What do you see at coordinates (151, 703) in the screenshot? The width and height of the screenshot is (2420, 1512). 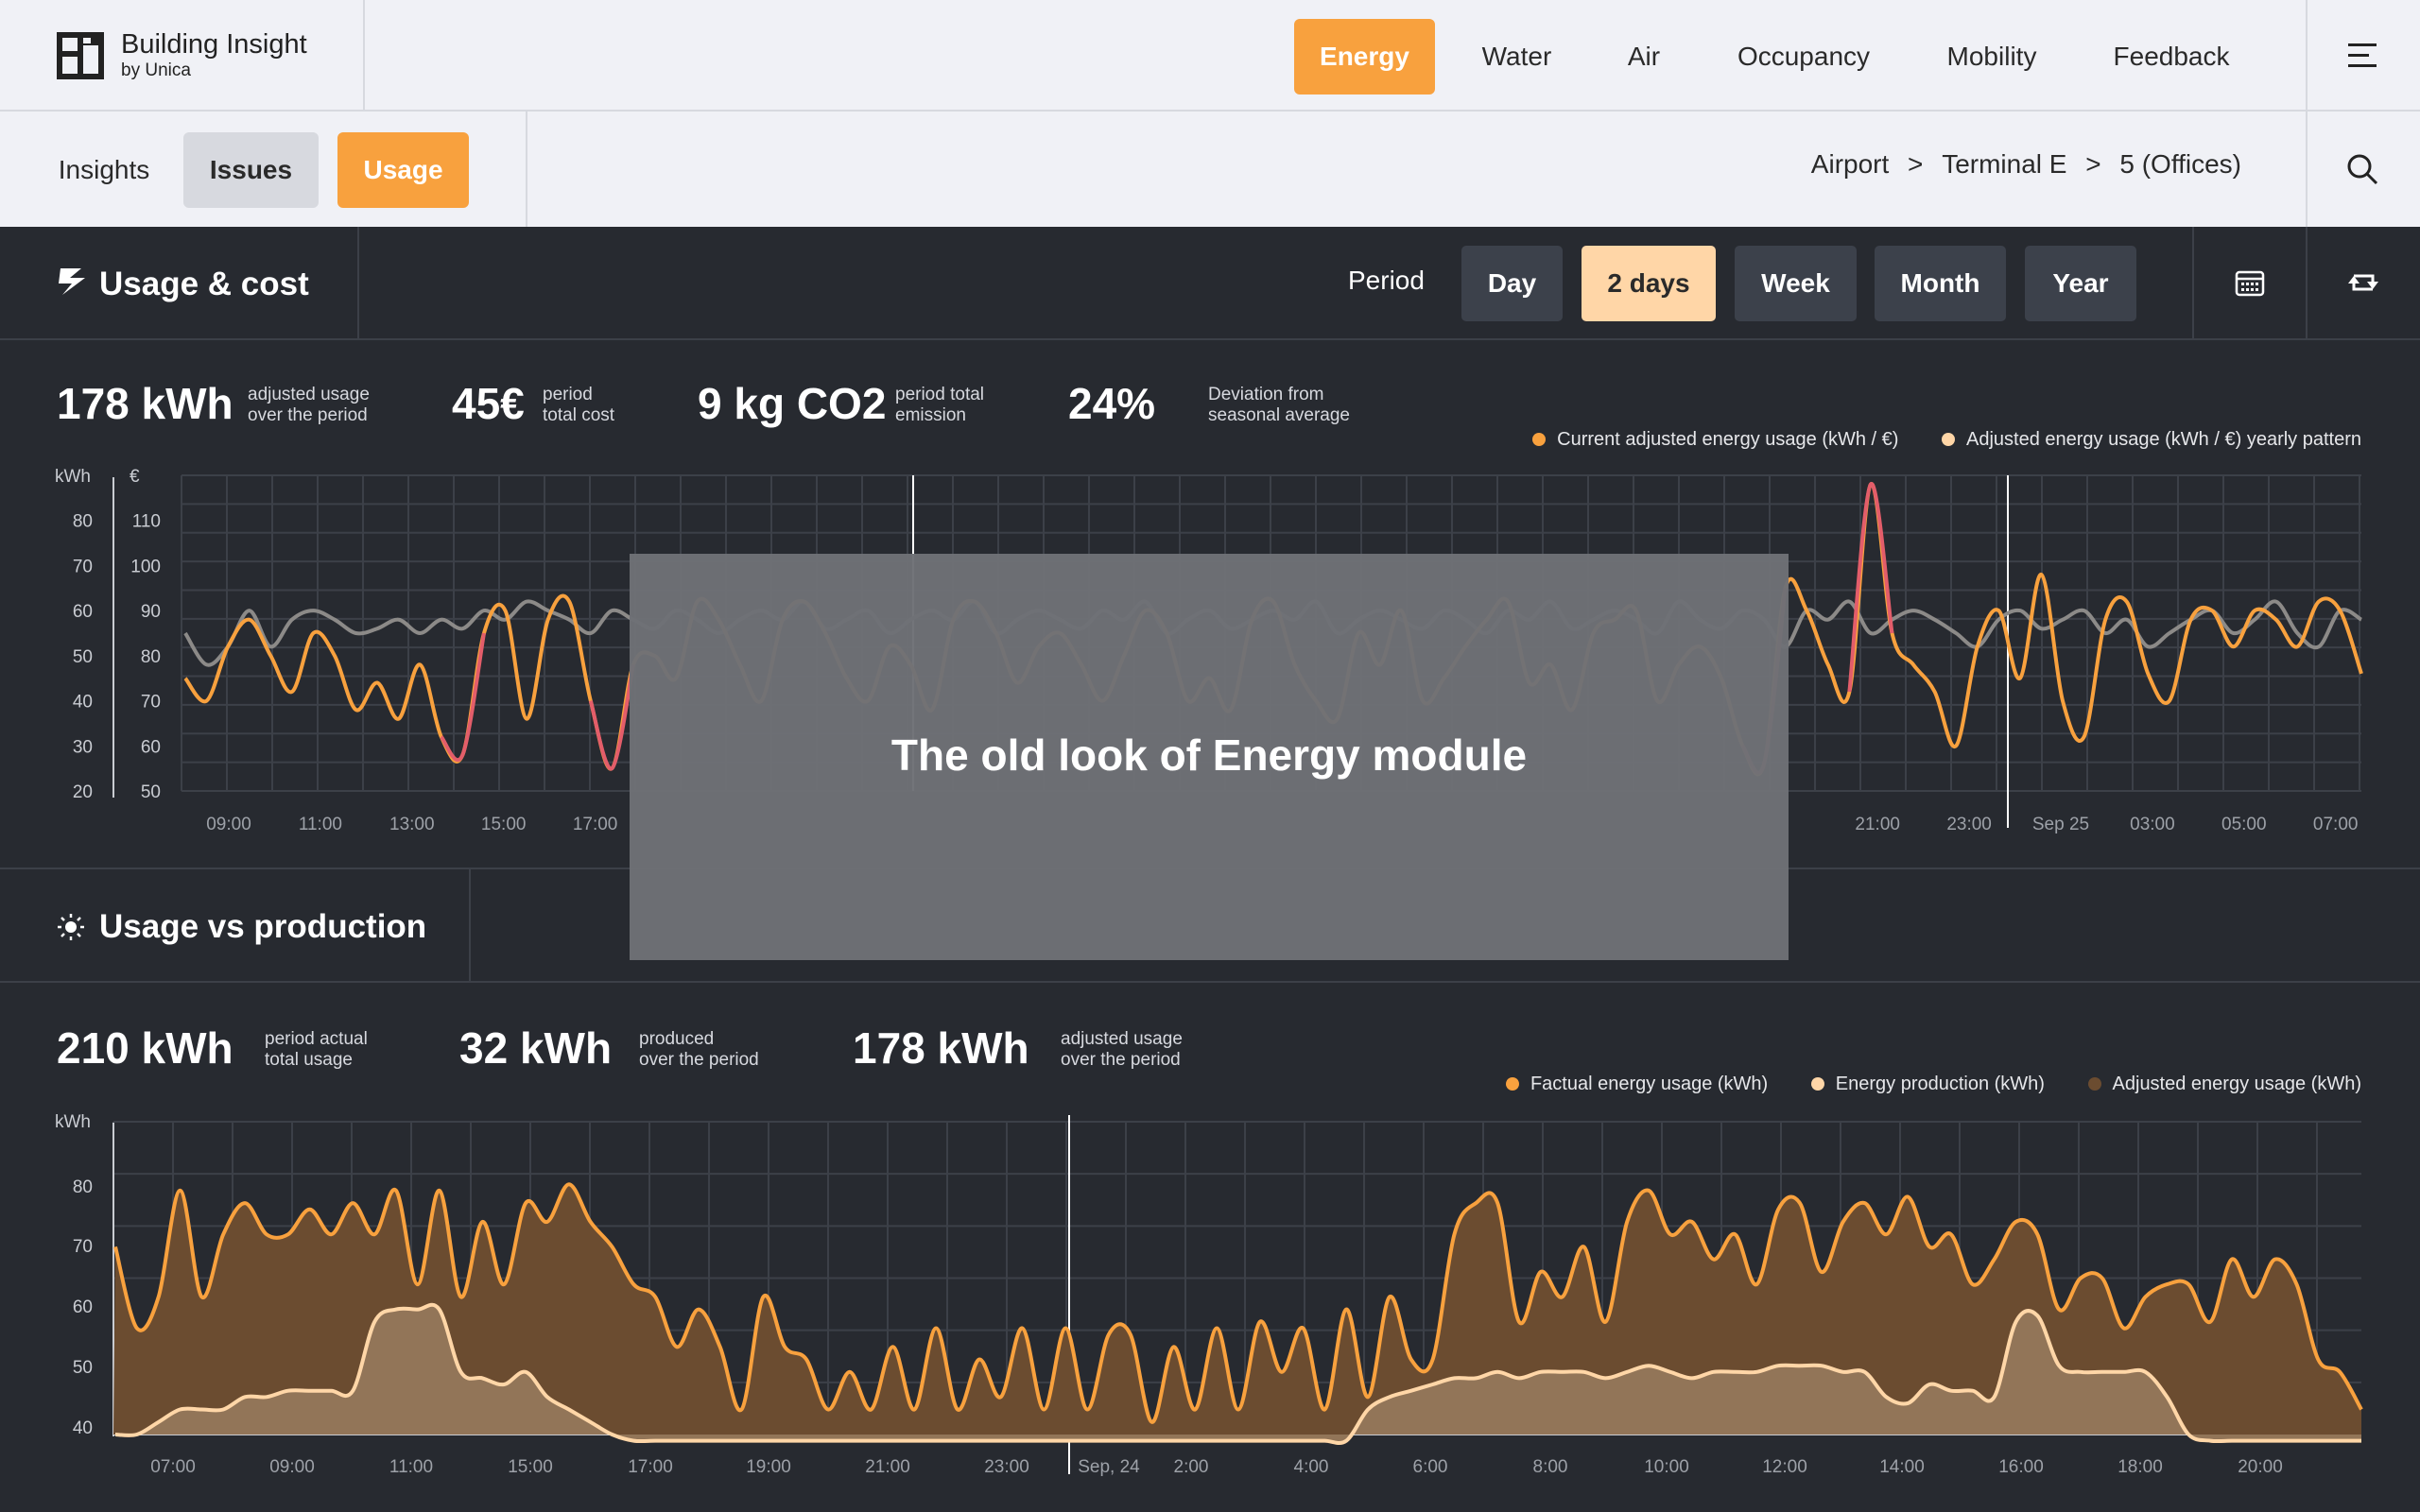 I see `y-tick-label-eur: 70` at bounding box center [151, 703].